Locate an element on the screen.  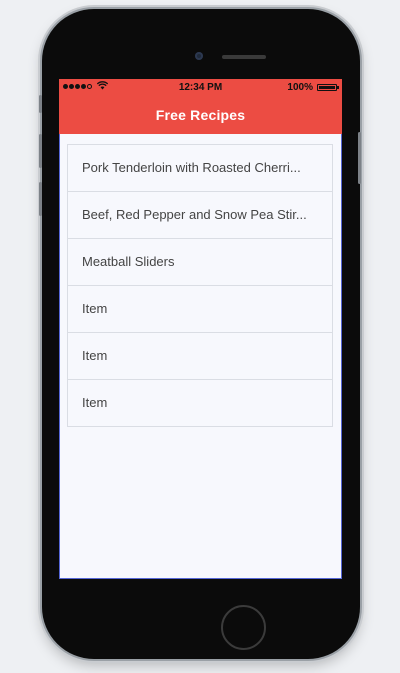
volume-up-button is located at coordinates (40, 151).